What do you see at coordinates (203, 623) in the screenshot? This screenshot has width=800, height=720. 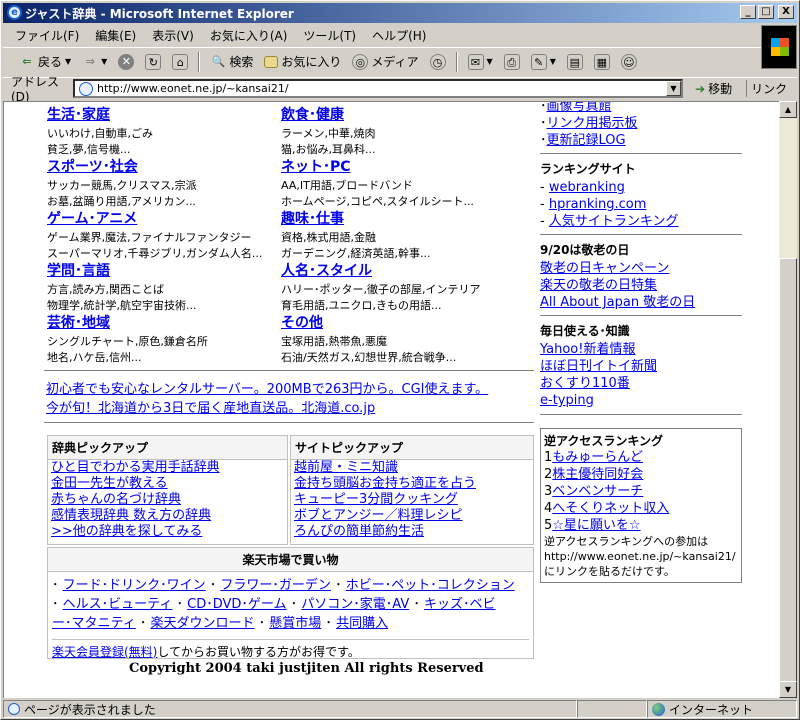 I see `rakuten-link: 楽天ダウンロード` at bounding box center [203, 623].